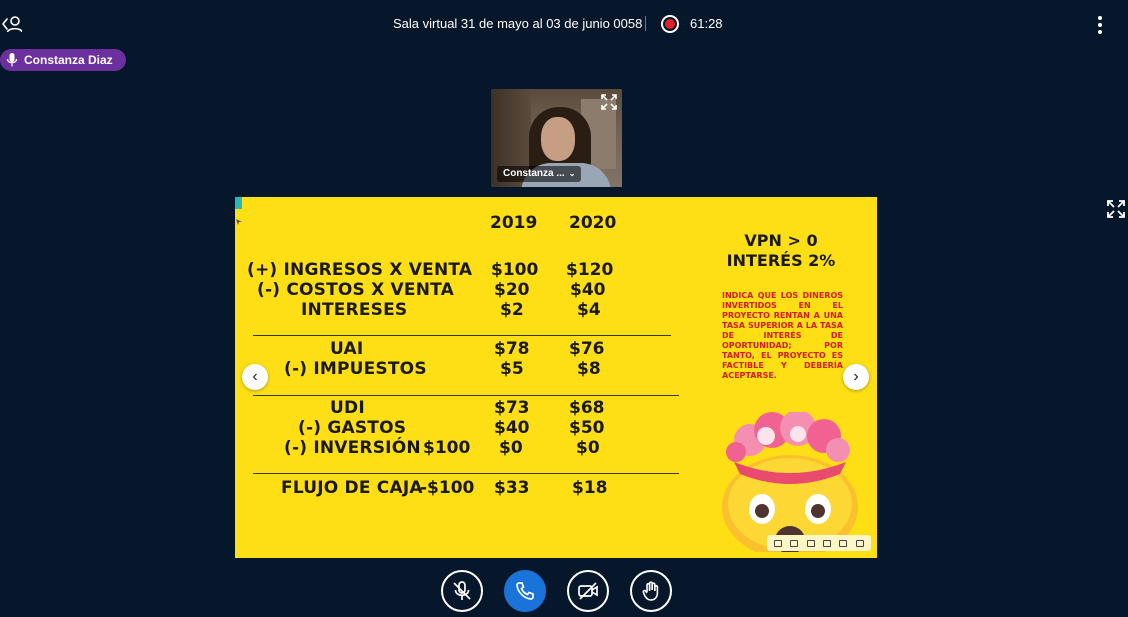 The width and height of the screenshot is (1128, 617). I want to click on value-2019: $73, so click(512, 408).